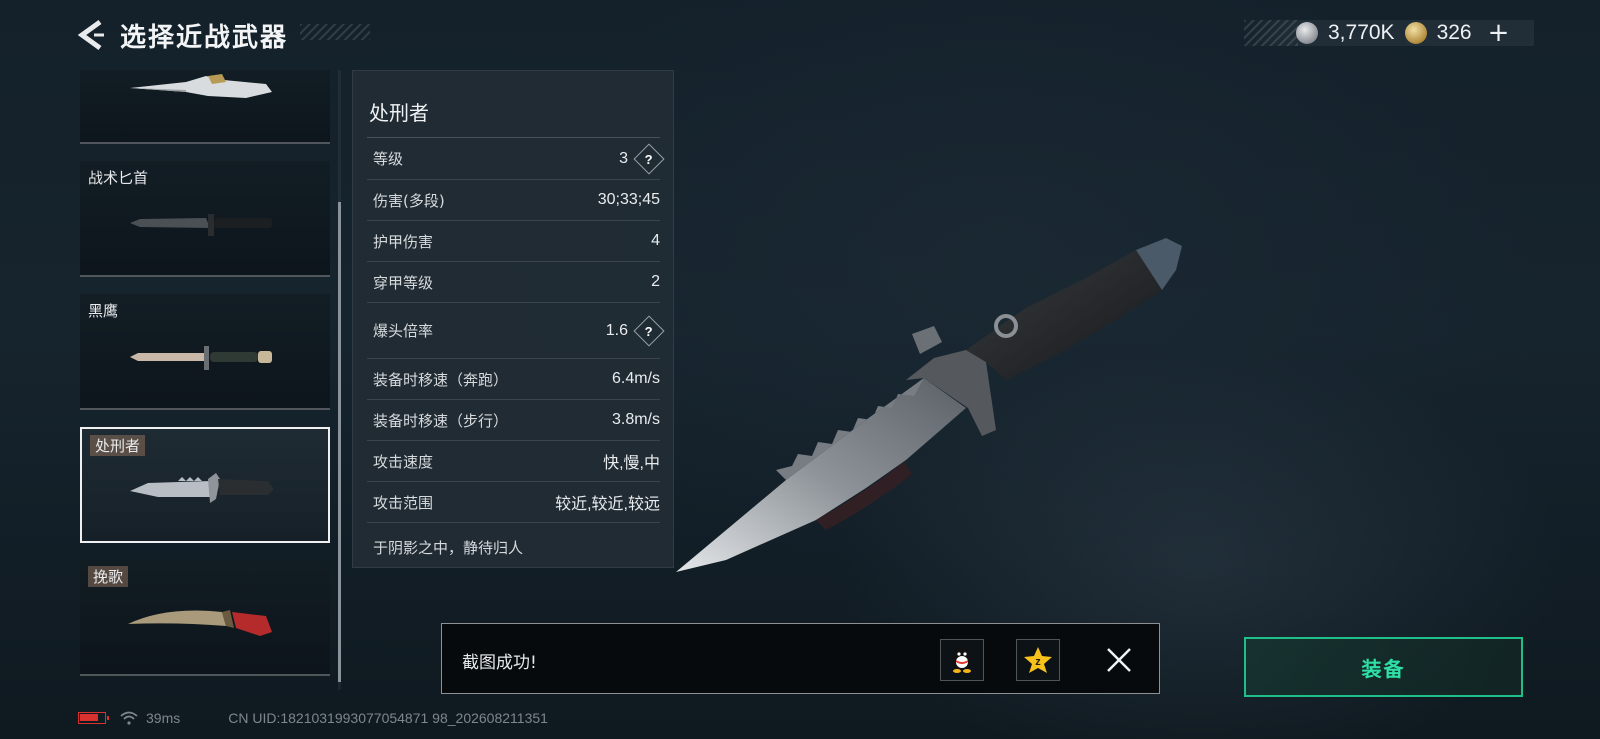  Describe the element at coordinates (335, 32) in the screenshot. I see `title-decoration` at that location.